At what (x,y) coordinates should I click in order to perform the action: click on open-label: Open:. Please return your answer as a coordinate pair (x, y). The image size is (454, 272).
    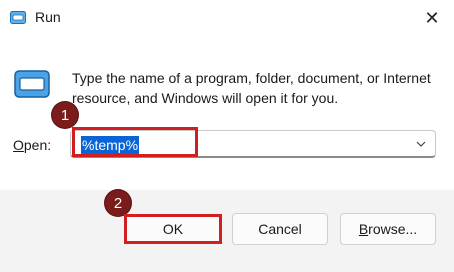
    Looking at the image, I should click on (32, 145).